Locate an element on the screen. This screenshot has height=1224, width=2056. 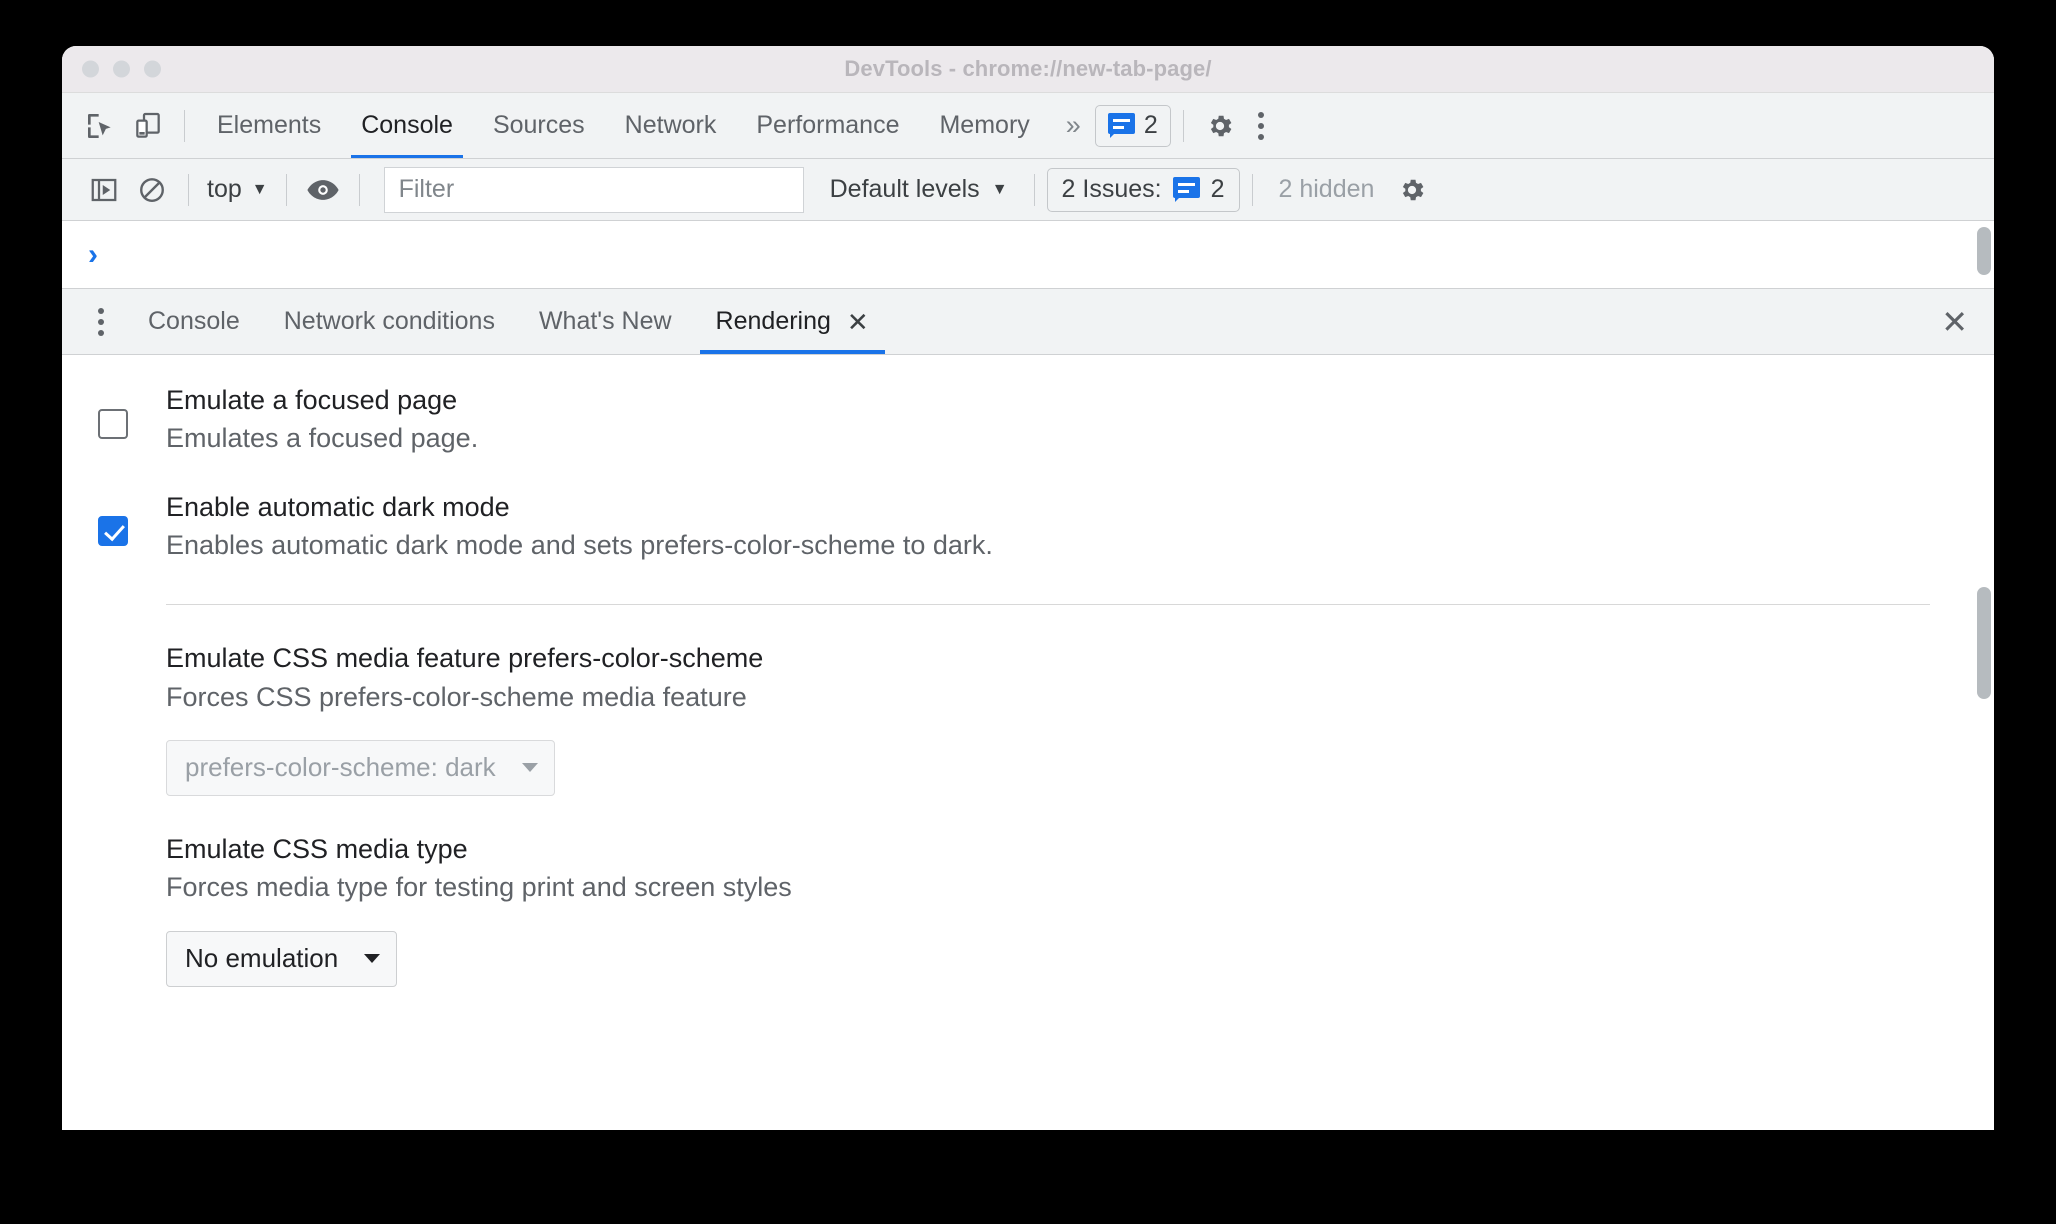
drawer-tab-rendering: Rendering ✕ is located at coordinates (792, 321).